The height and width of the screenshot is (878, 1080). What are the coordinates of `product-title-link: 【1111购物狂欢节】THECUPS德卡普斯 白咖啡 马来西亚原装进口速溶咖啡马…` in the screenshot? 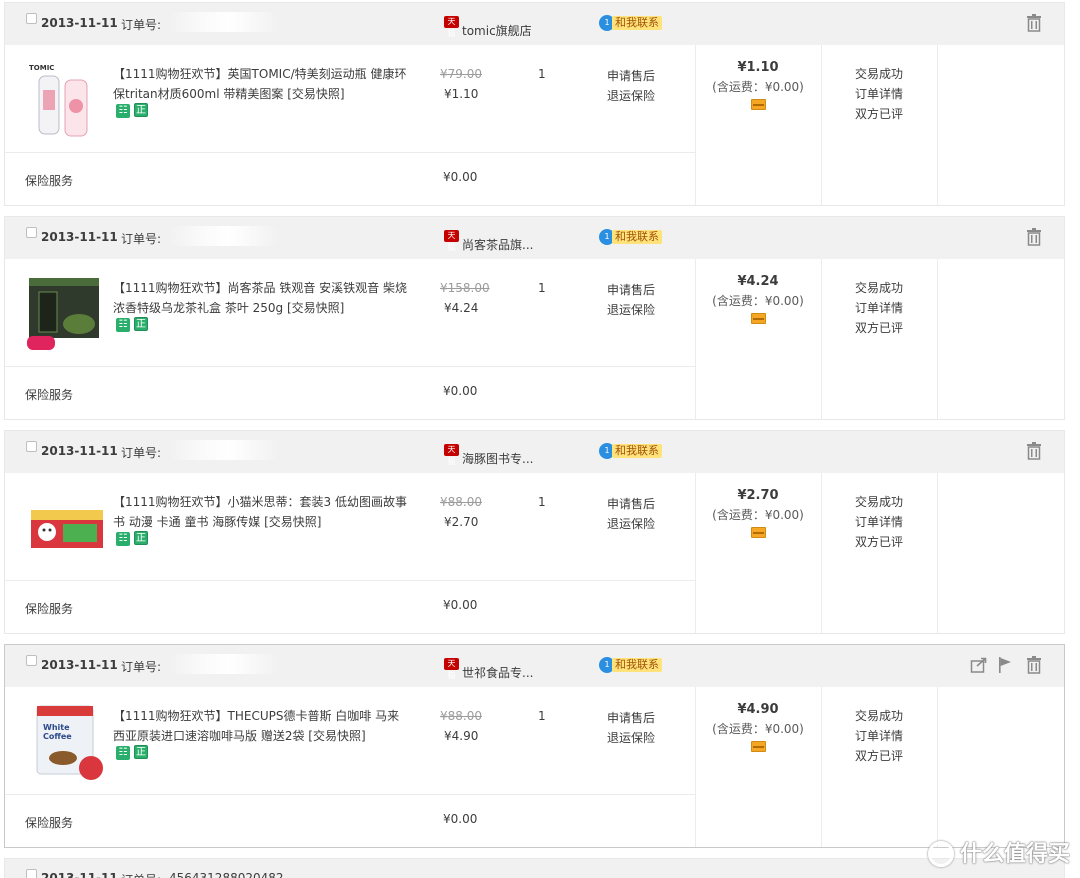 It's located at (260, 726).